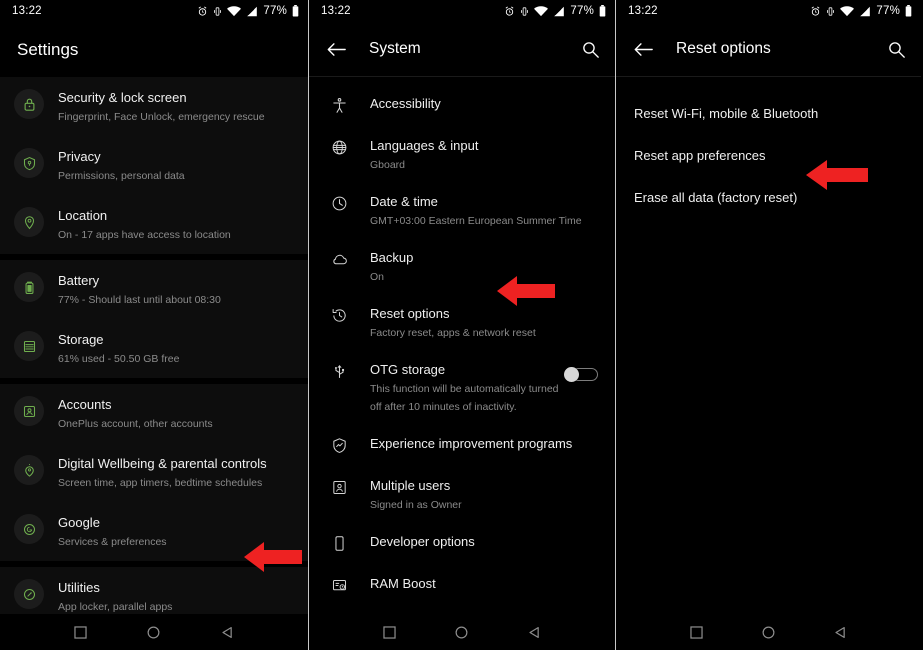 This screenshot has height=650, width=923. I want to click on storage-icon, so click(29, 346).